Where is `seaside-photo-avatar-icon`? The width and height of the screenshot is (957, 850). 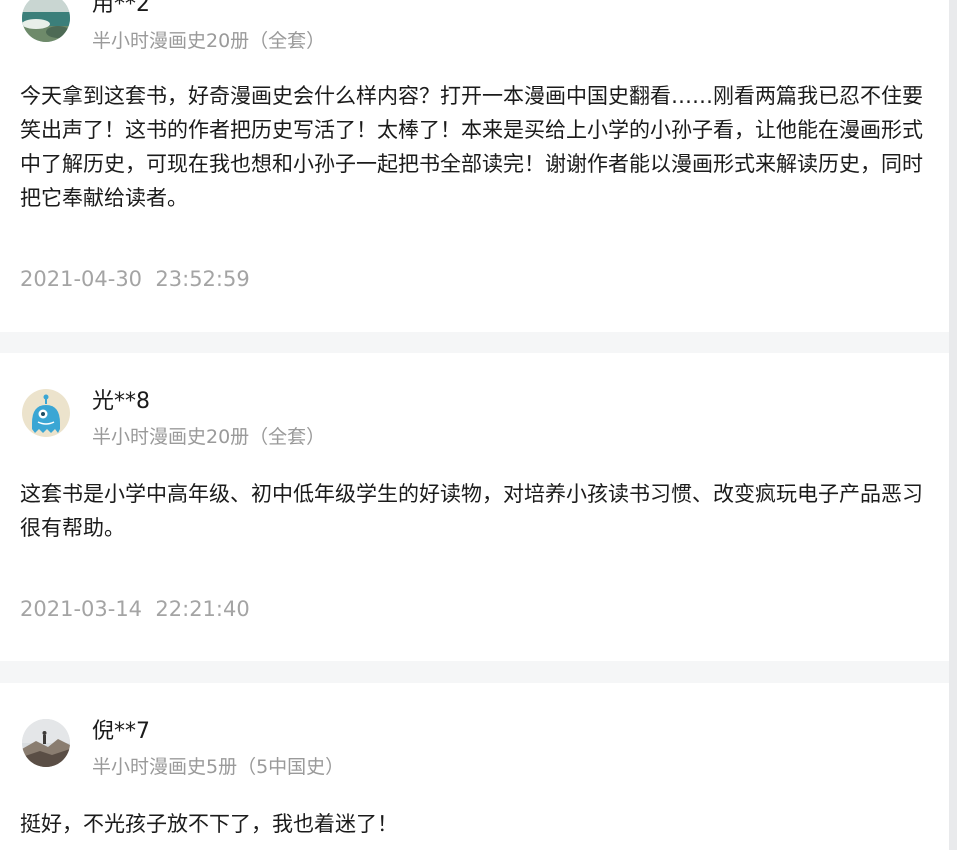 seaside-photo-avatar-icon is located at coordinates (46, 21).